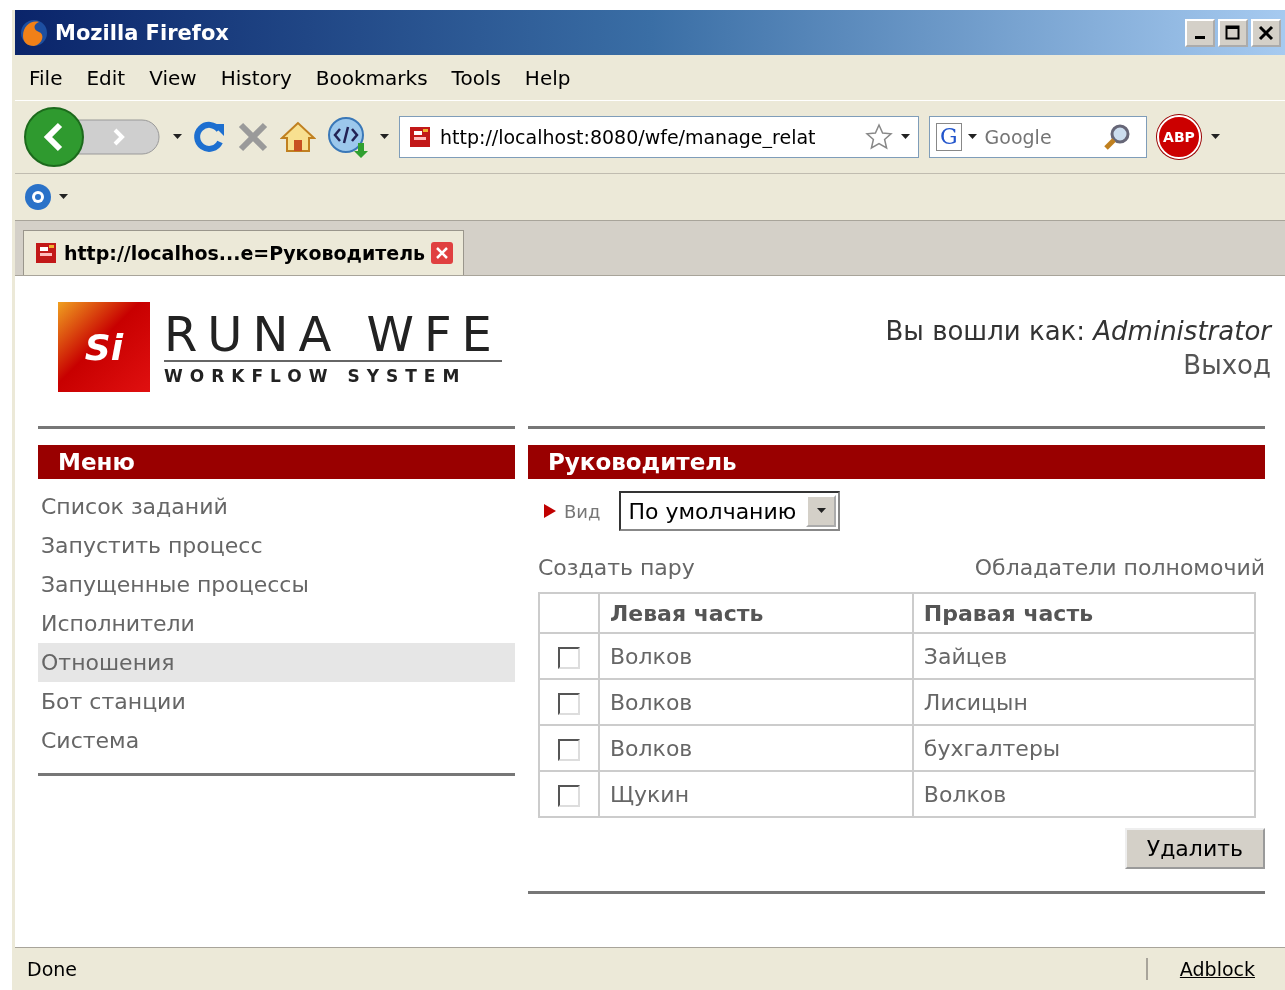 Image resolution: width=1285 pixels, height=990 pixels. Describe the element at coordinates (1083, 656) in the screenshot. I see `table-cell: Зайцев` at that location.